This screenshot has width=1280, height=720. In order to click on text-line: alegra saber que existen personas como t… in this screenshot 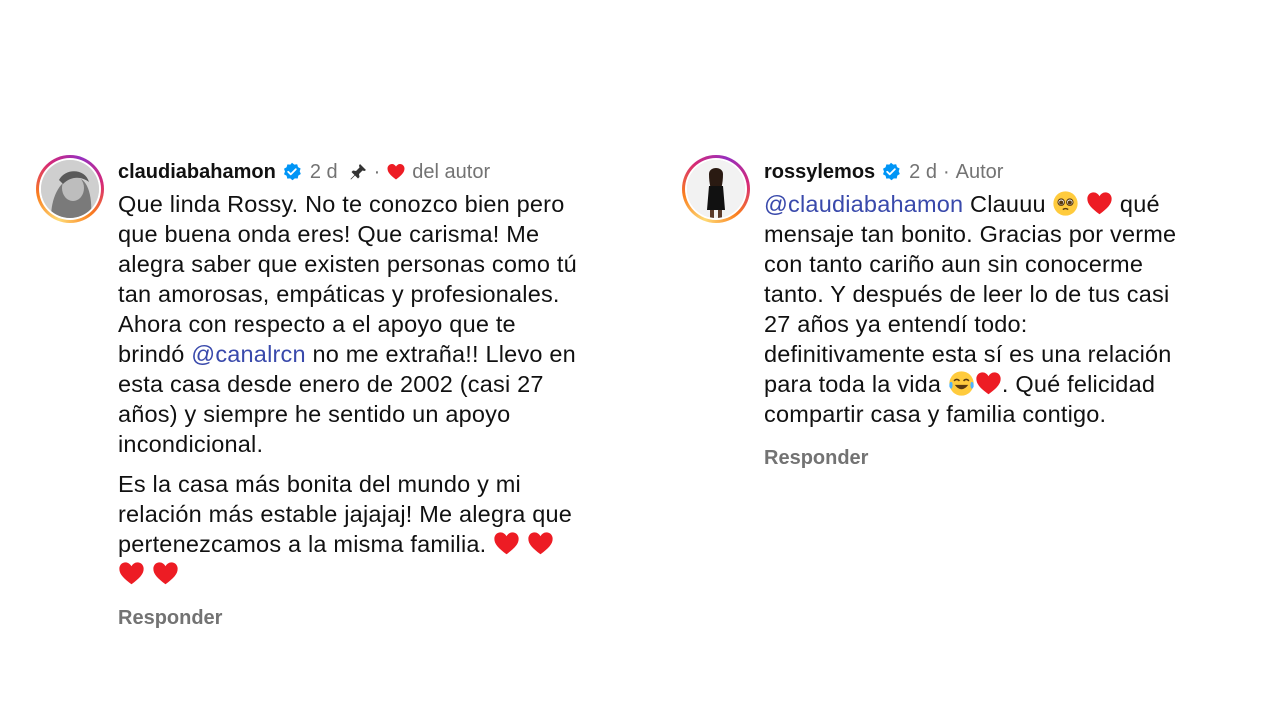, I will do `click(347, 264)`.